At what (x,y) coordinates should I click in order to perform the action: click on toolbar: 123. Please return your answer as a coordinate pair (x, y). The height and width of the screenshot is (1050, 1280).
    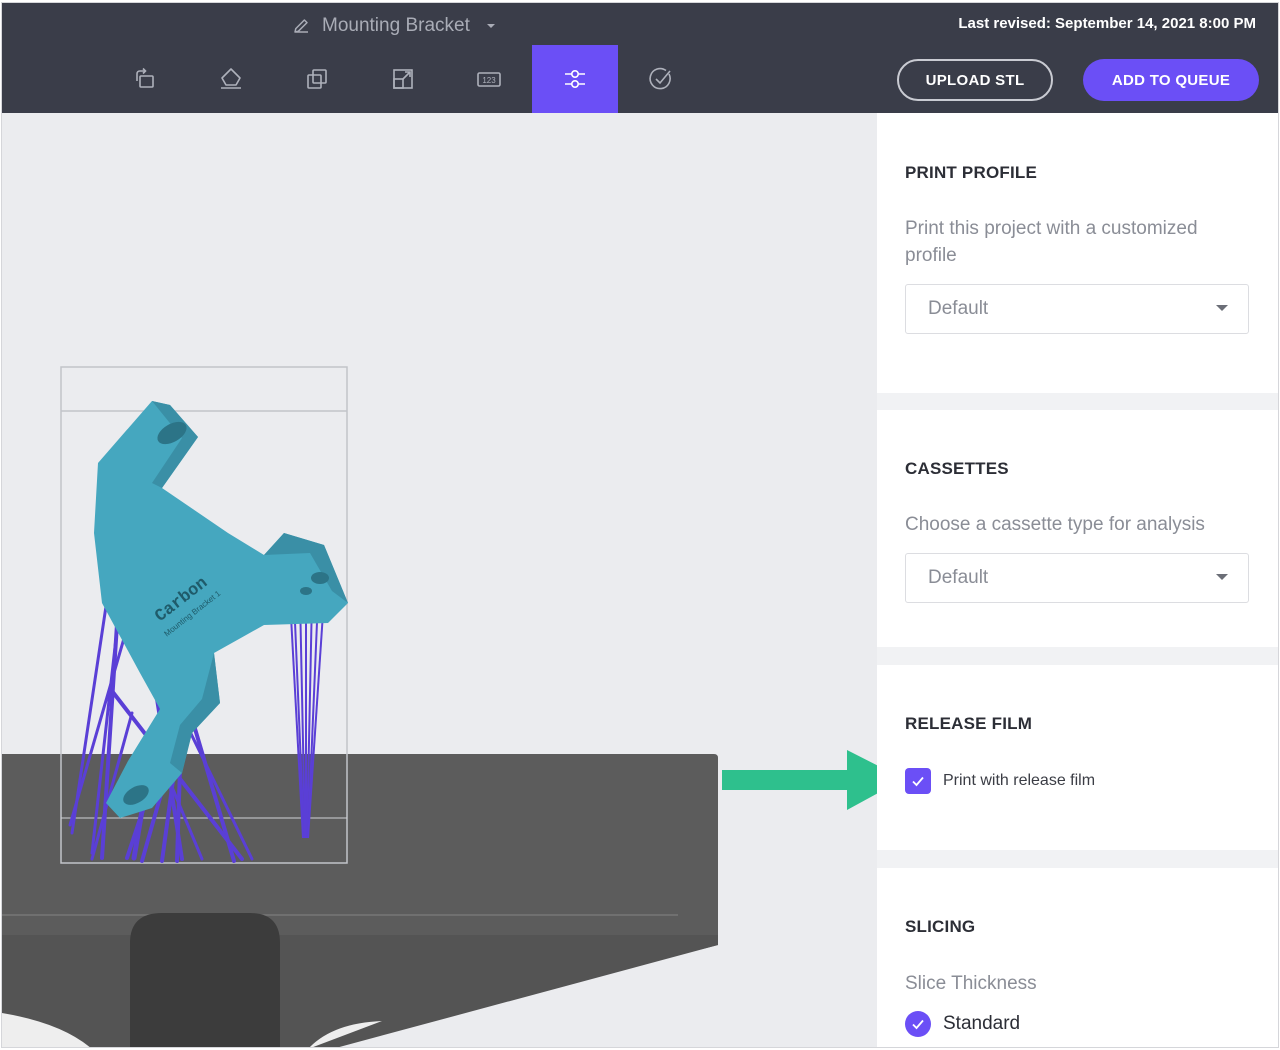
    Looking at the image, I should click on (403, 79).